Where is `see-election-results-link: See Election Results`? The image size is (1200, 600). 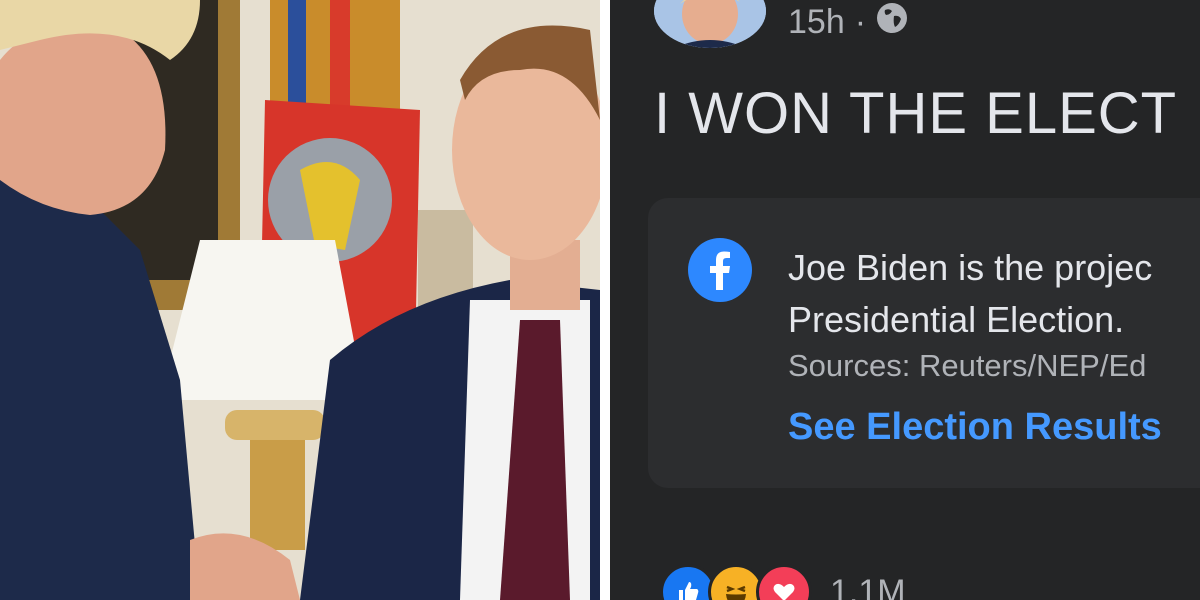
see-election-results-link: See Election Results is located at coordinates (975, 427).